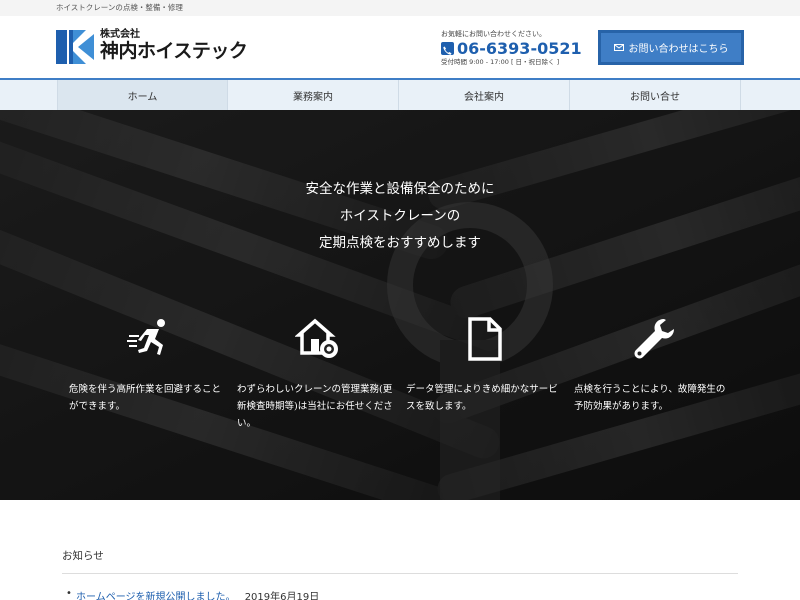  Describe the element at coordinates (174, 51) in the screenshot. I see `logo-company-name: 神内ホイステック` at that location.